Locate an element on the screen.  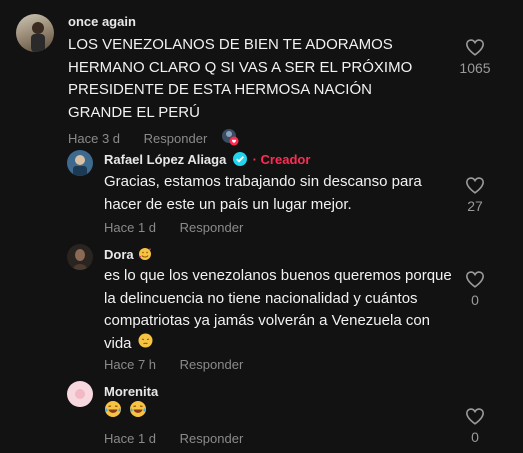
smiling-face-with-hearts-icon is located at coordinates (145, 255).